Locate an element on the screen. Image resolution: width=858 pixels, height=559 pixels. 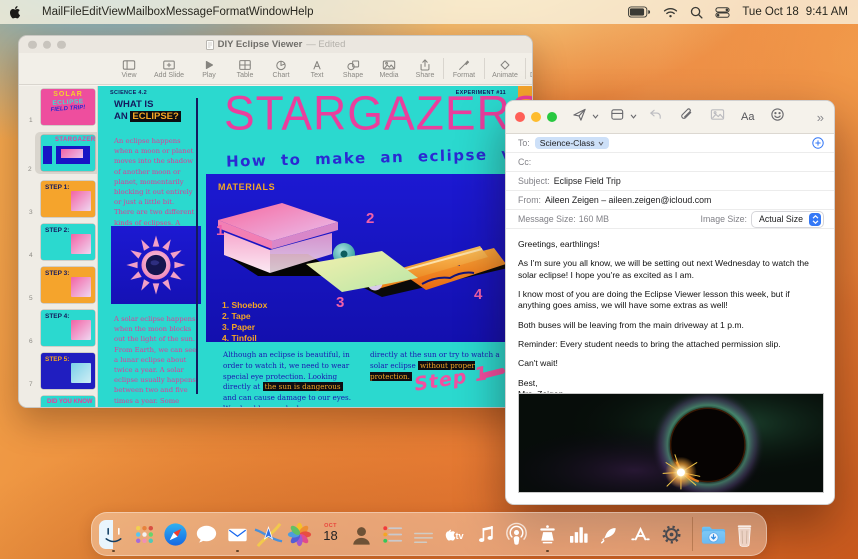
proxy-document-icon is located at coordinates (209, 44).